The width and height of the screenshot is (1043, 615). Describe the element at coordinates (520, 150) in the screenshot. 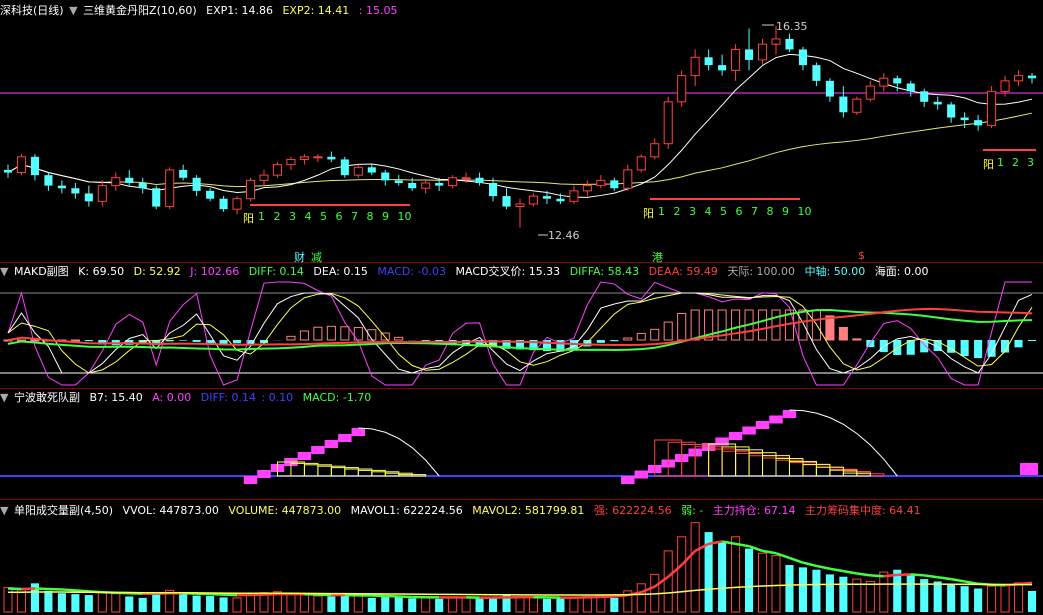

I see `ma60-line` at that location.